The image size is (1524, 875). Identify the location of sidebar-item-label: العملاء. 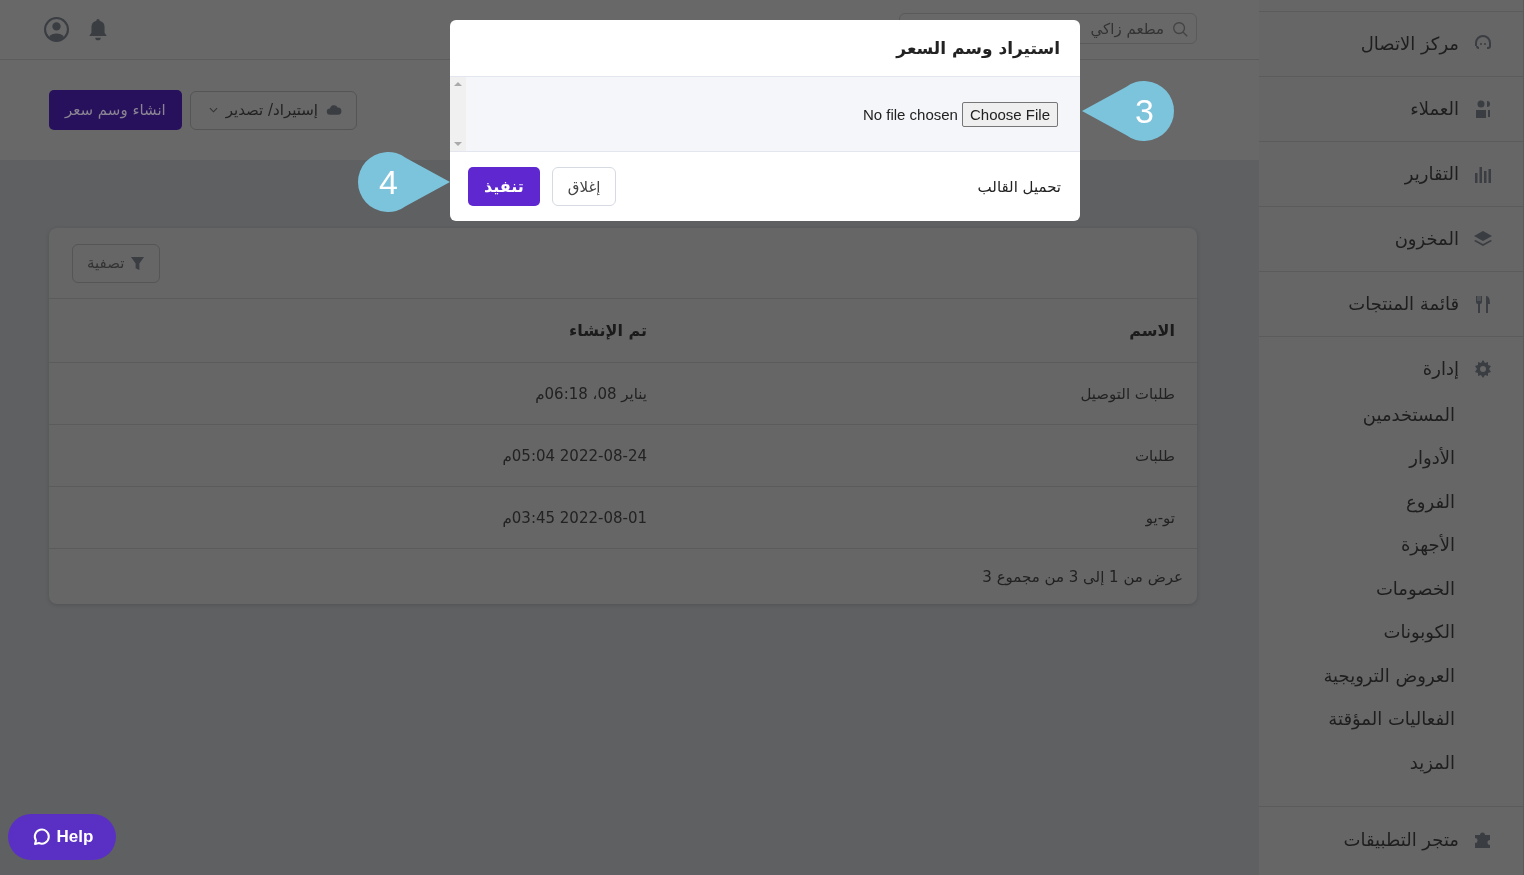
(1434, 108).